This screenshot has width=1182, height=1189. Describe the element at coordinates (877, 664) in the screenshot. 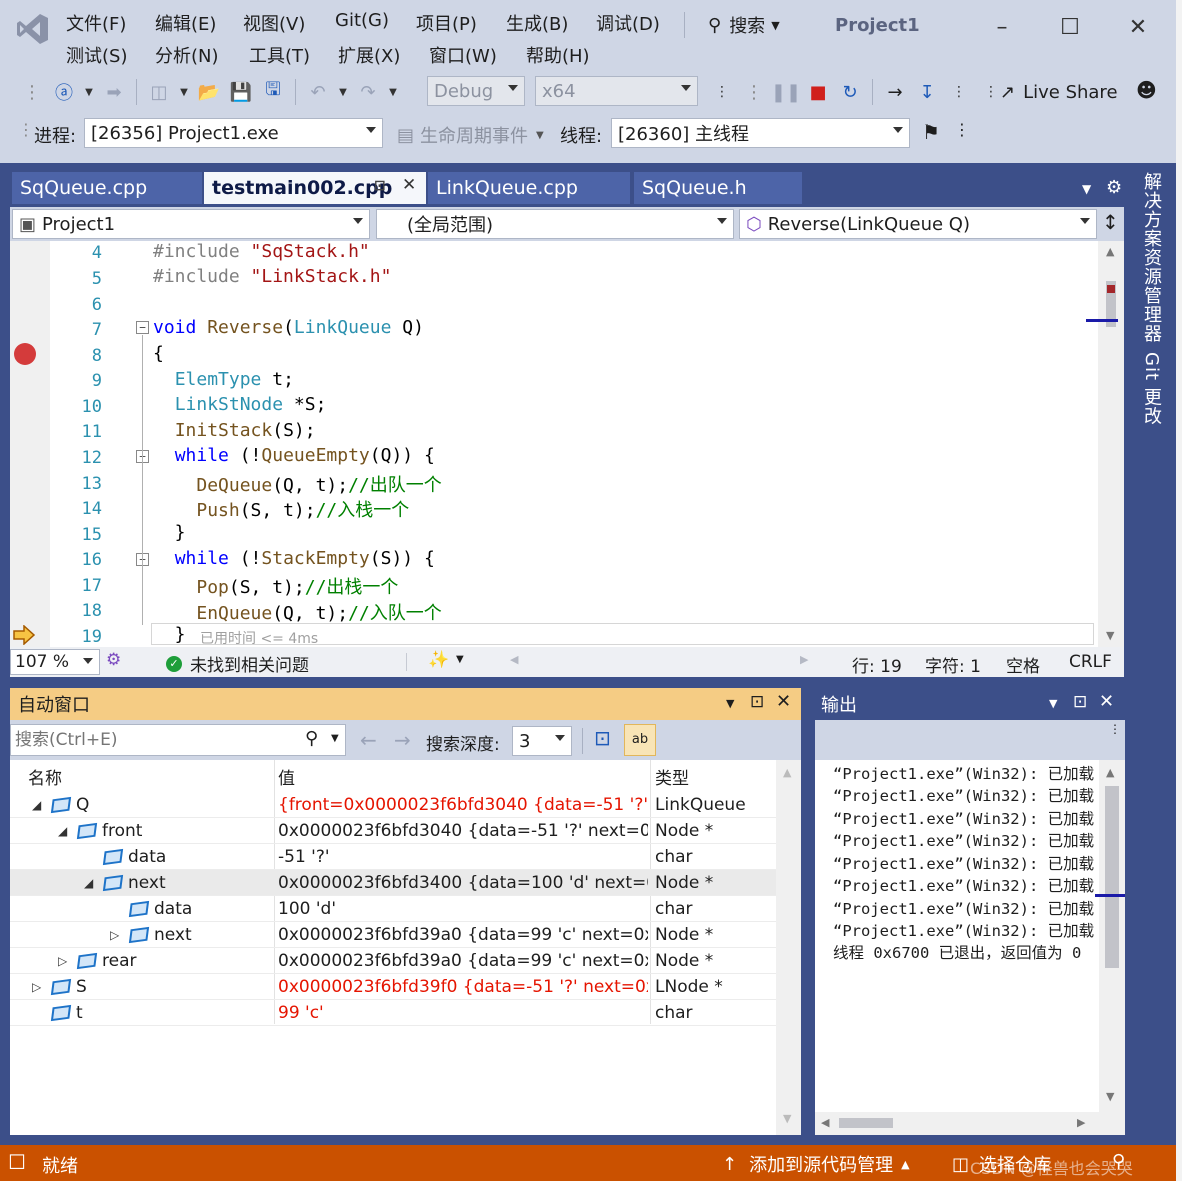

I see `line-indicator: 行: 19` at that location.